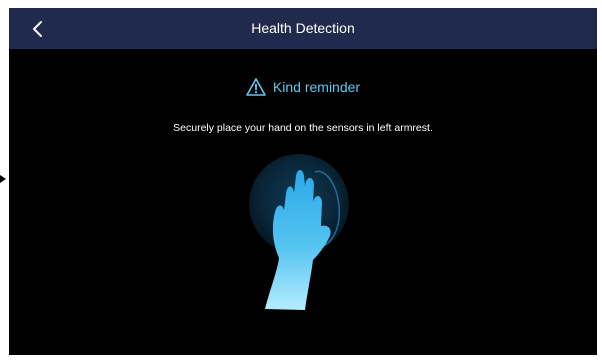 This screenshot has height=360, width=602. What do you see at coordinates (3, 179) in the screenshot?
I see `left-edge-arrow-icon` at bounding box center [3, 179].